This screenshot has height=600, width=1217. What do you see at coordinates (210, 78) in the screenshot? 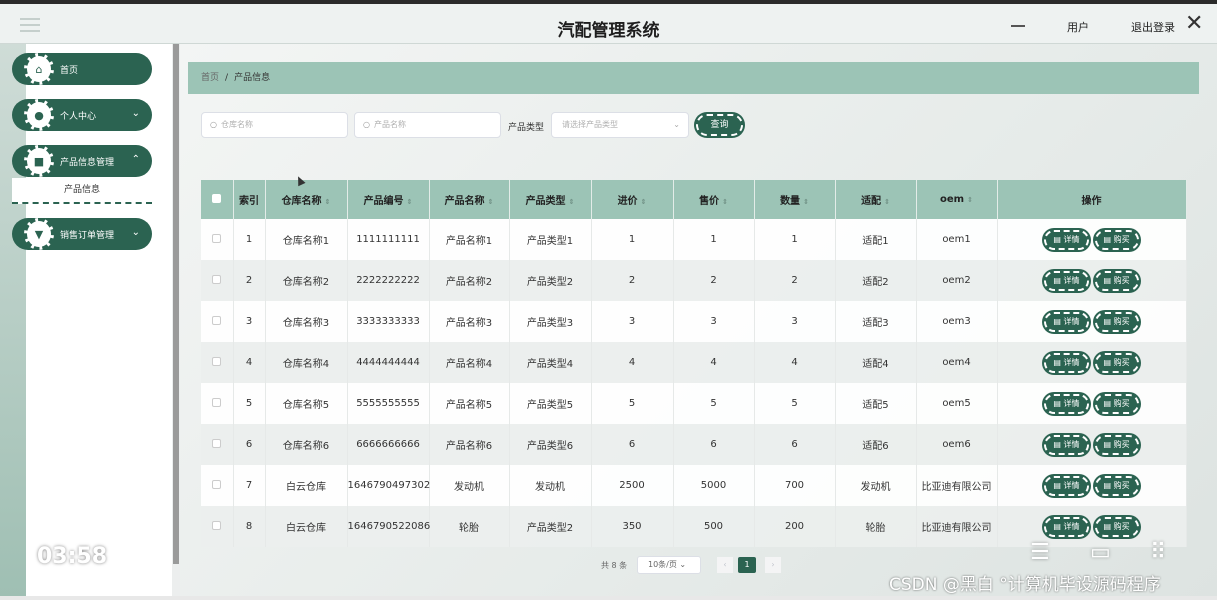
I see `breadcrumb-home: 首页` at bounding box center [210, 78].